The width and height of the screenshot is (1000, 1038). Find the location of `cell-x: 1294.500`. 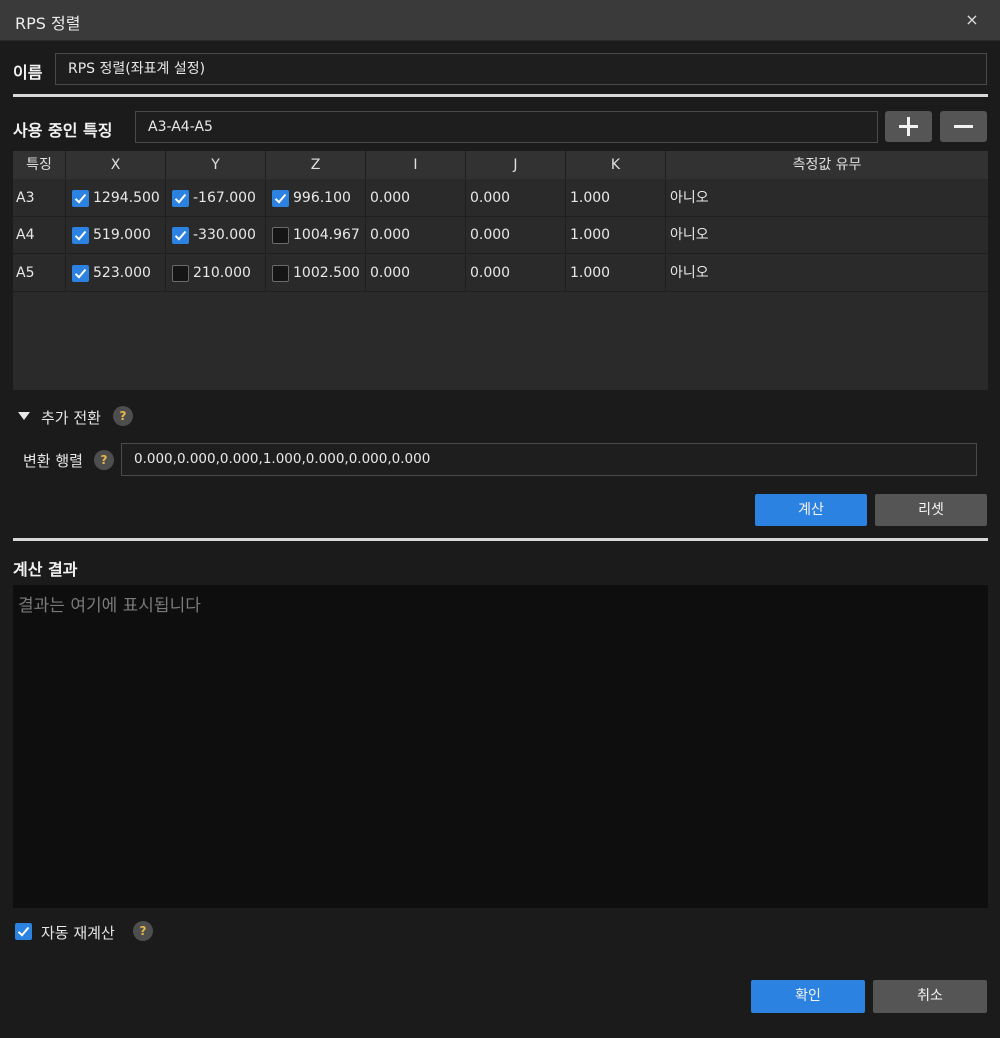

cell-x: 1294.500 is located at coordinates (116, 198).